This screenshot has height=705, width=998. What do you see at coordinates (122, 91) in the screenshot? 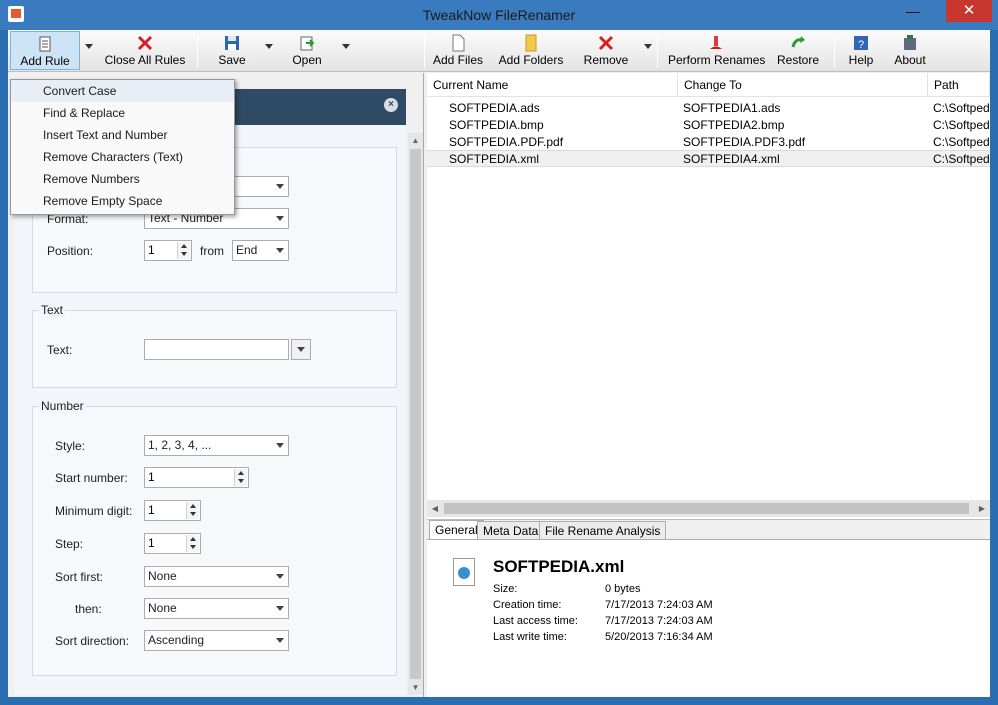
I see `menu-item-convert-case: Convert Case` at bounding box center [122, 91].